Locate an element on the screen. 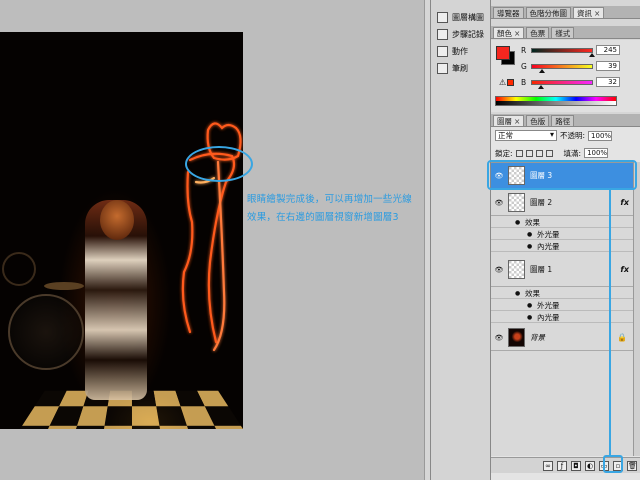  blue-slider is located at coordinates (562, 84).